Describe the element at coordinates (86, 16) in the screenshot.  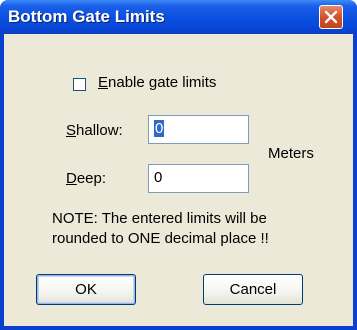
I see `window-title: Bottom Gate Limits` at that location.